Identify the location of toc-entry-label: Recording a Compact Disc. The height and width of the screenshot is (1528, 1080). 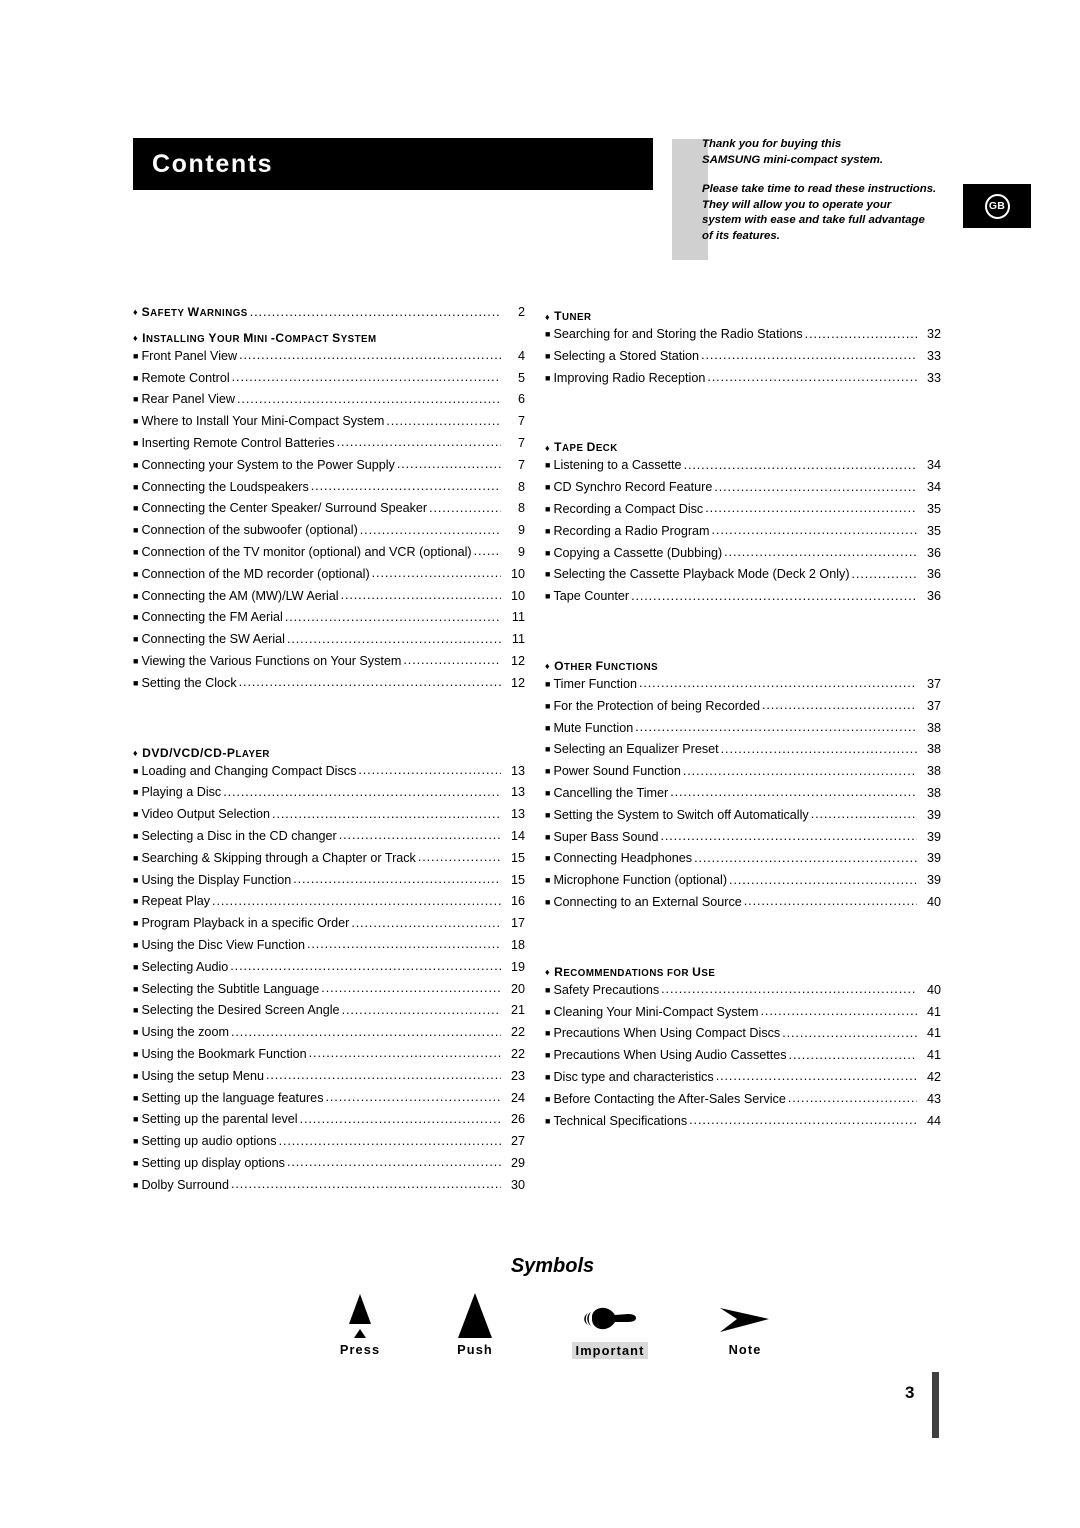
(628, 508).